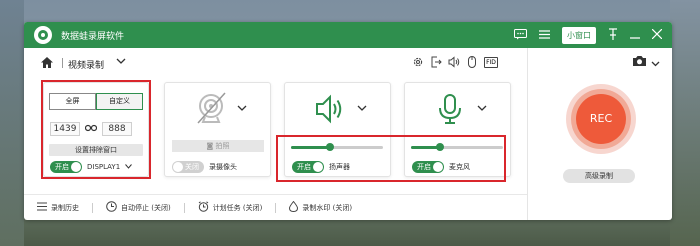  I want to click on desktop-background-left, so click(12, 123).